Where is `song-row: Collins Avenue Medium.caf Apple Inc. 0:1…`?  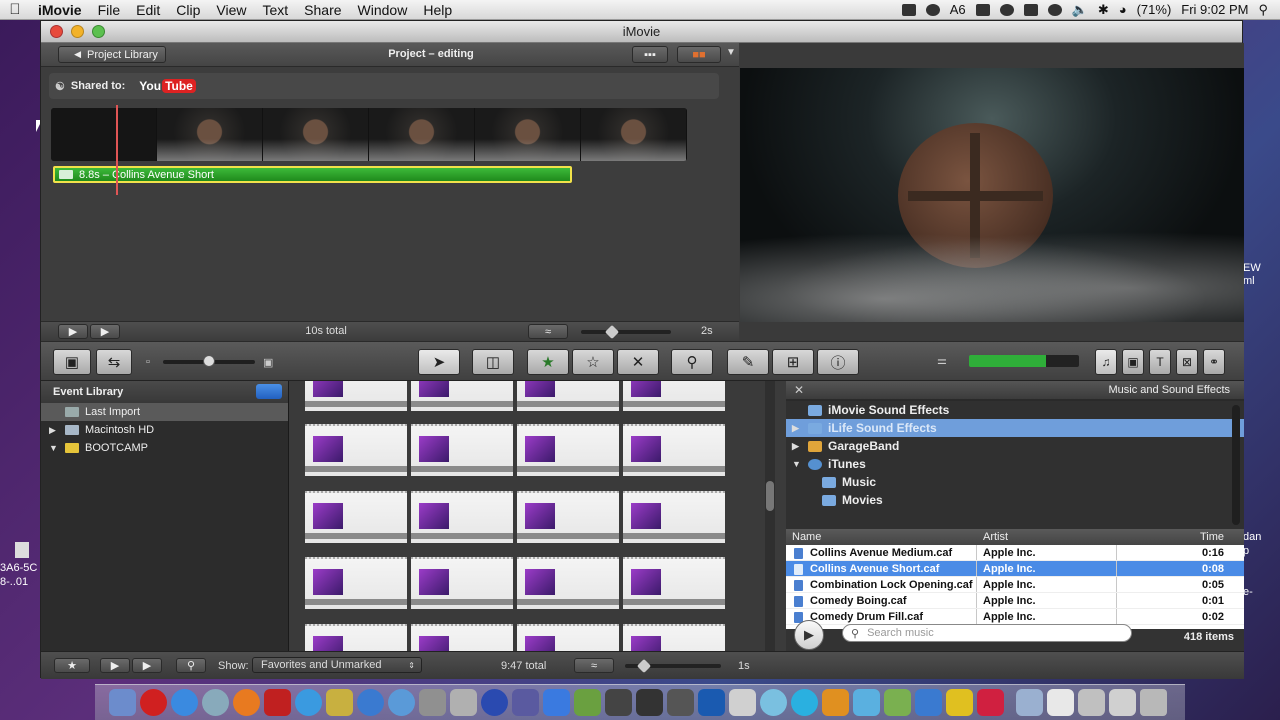 song-row: Collins Avenue Medium.caf Apple Inc. 0:1… is located at coordinates (1015, 553).